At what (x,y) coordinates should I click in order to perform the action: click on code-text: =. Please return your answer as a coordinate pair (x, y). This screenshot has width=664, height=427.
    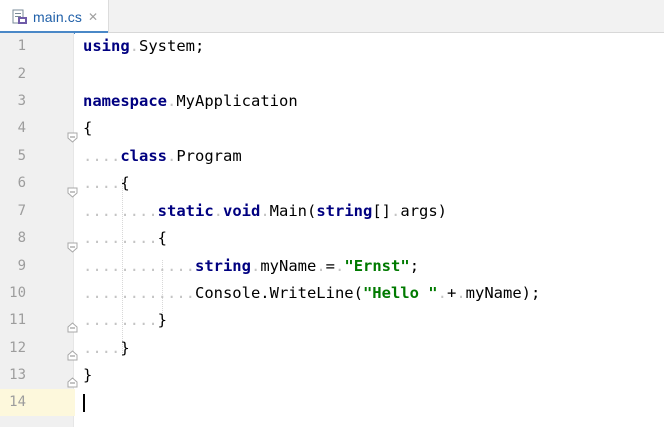
    Looking at the image, I should click on (330, 266).